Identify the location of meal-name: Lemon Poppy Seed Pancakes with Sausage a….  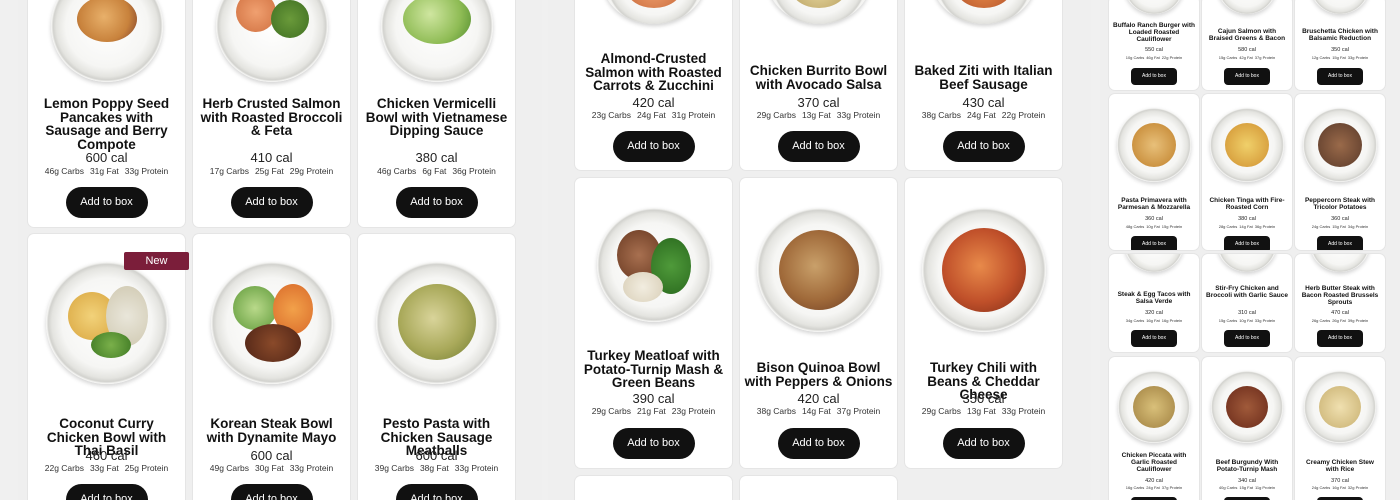
(106, 124).